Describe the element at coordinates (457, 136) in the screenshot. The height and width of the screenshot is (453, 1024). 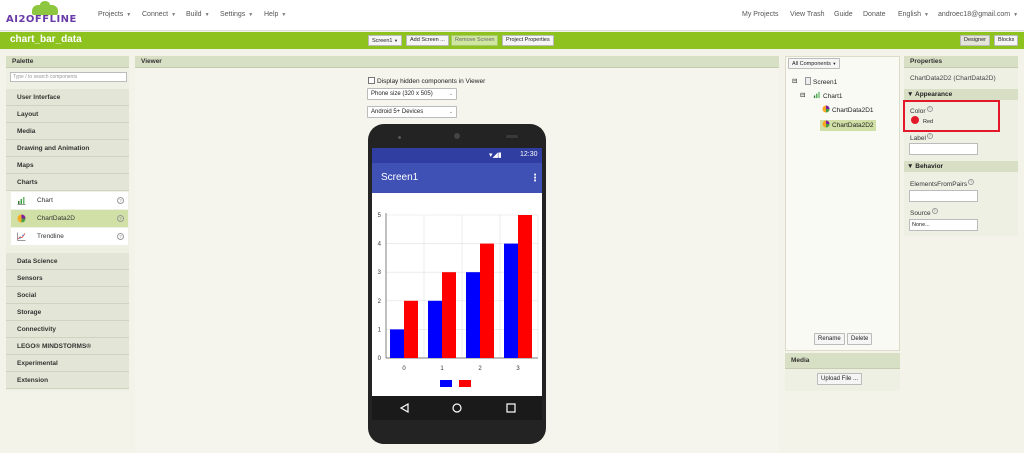
I see `camera-icon` at that location.